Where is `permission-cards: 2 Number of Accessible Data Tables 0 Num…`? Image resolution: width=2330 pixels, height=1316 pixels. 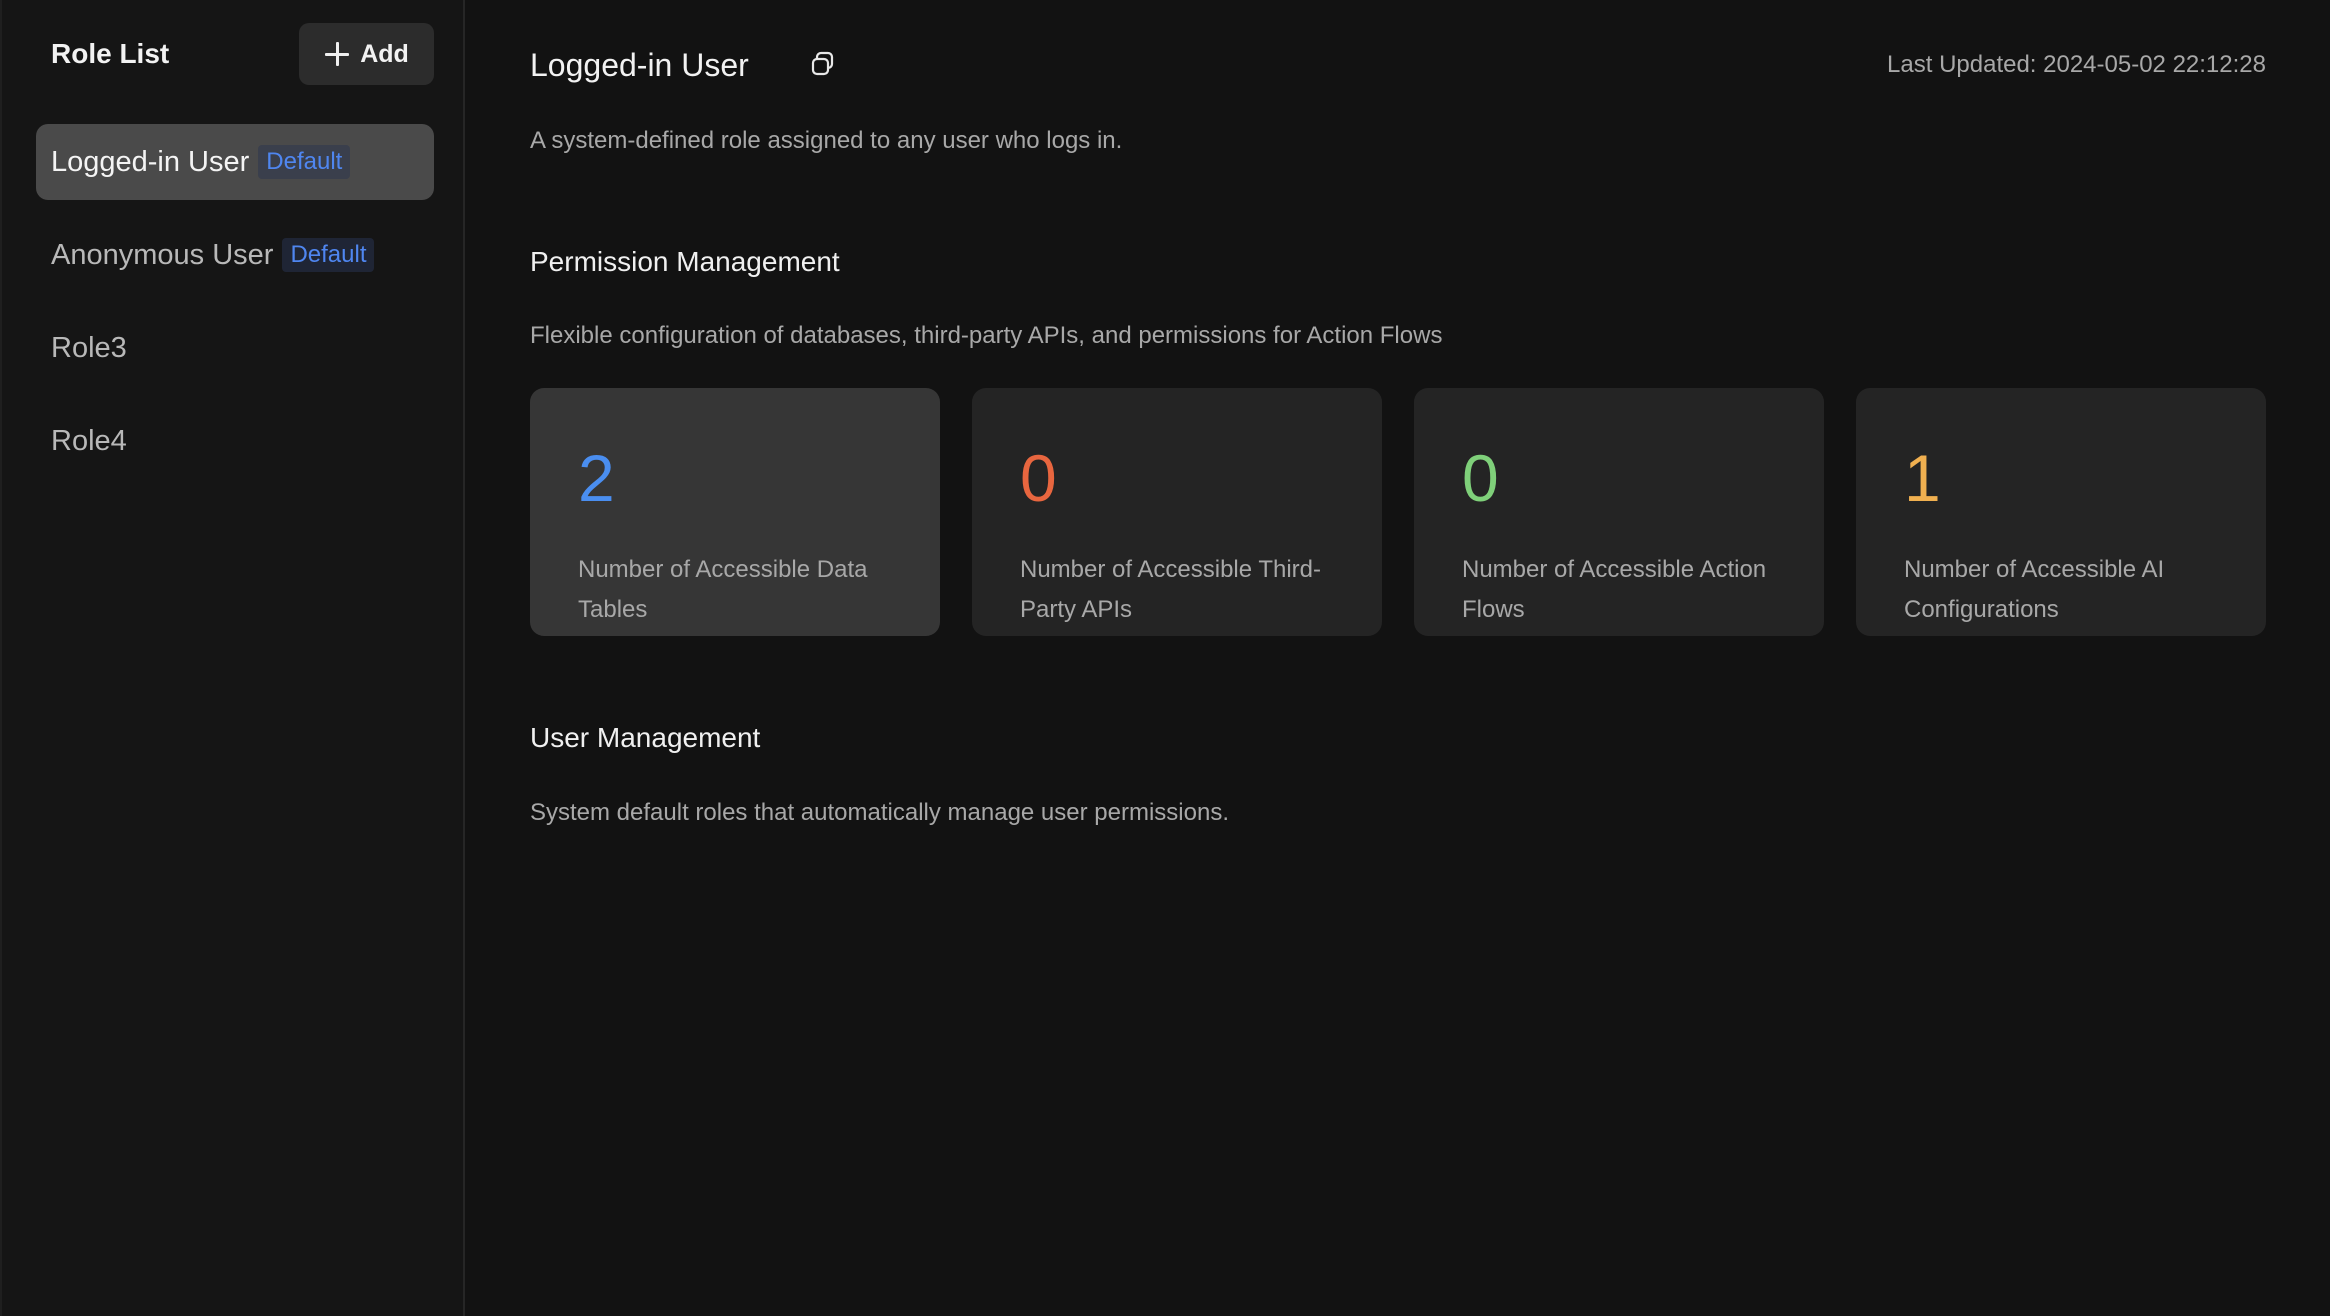
permission-cards: 2 Number of Accessible Data Tables 0 Num… is located at coordinates (1398, 512).